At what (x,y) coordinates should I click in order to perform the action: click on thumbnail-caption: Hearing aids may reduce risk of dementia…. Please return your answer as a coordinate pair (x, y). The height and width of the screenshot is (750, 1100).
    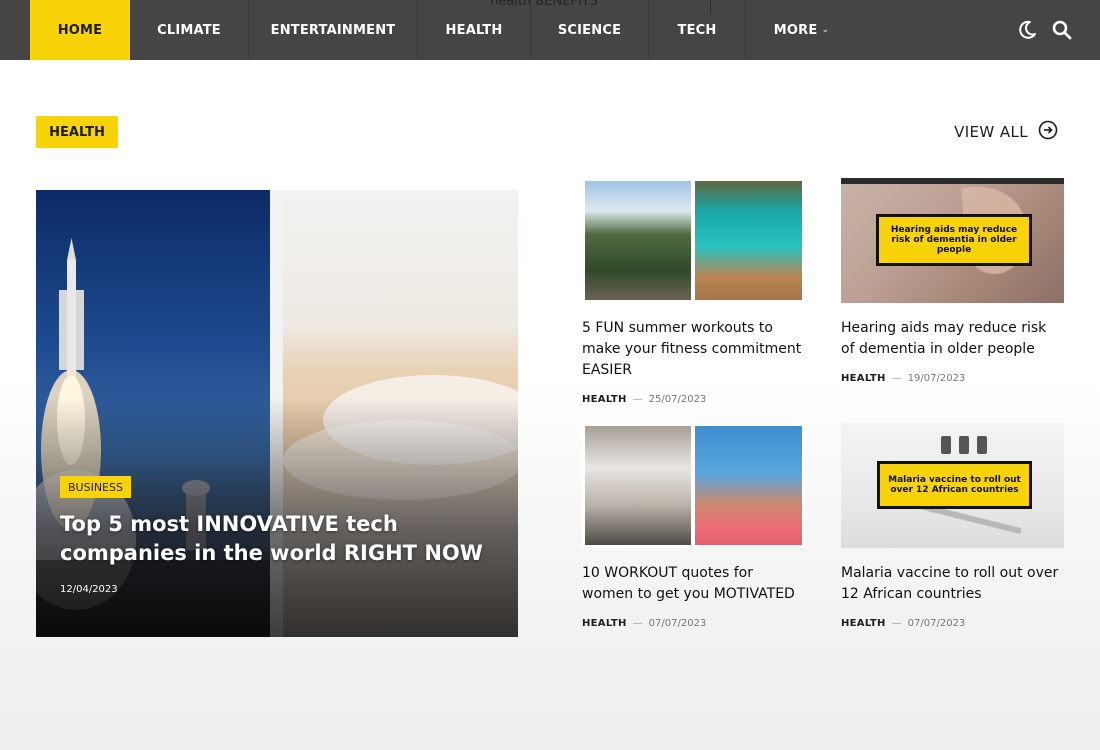
    Looking at the image, I should click on (954, 240).